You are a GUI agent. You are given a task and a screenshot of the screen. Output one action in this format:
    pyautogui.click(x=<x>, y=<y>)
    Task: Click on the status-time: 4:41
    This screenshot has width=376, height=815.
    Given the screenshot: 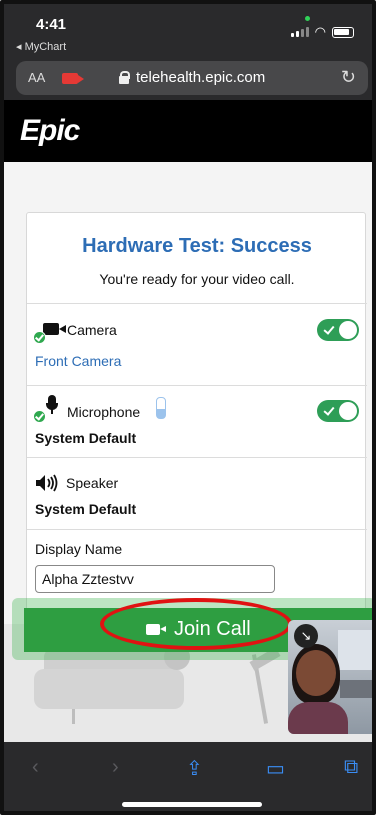 What is the action you would take?
    pyautogui.click(x=51, y=24)
    